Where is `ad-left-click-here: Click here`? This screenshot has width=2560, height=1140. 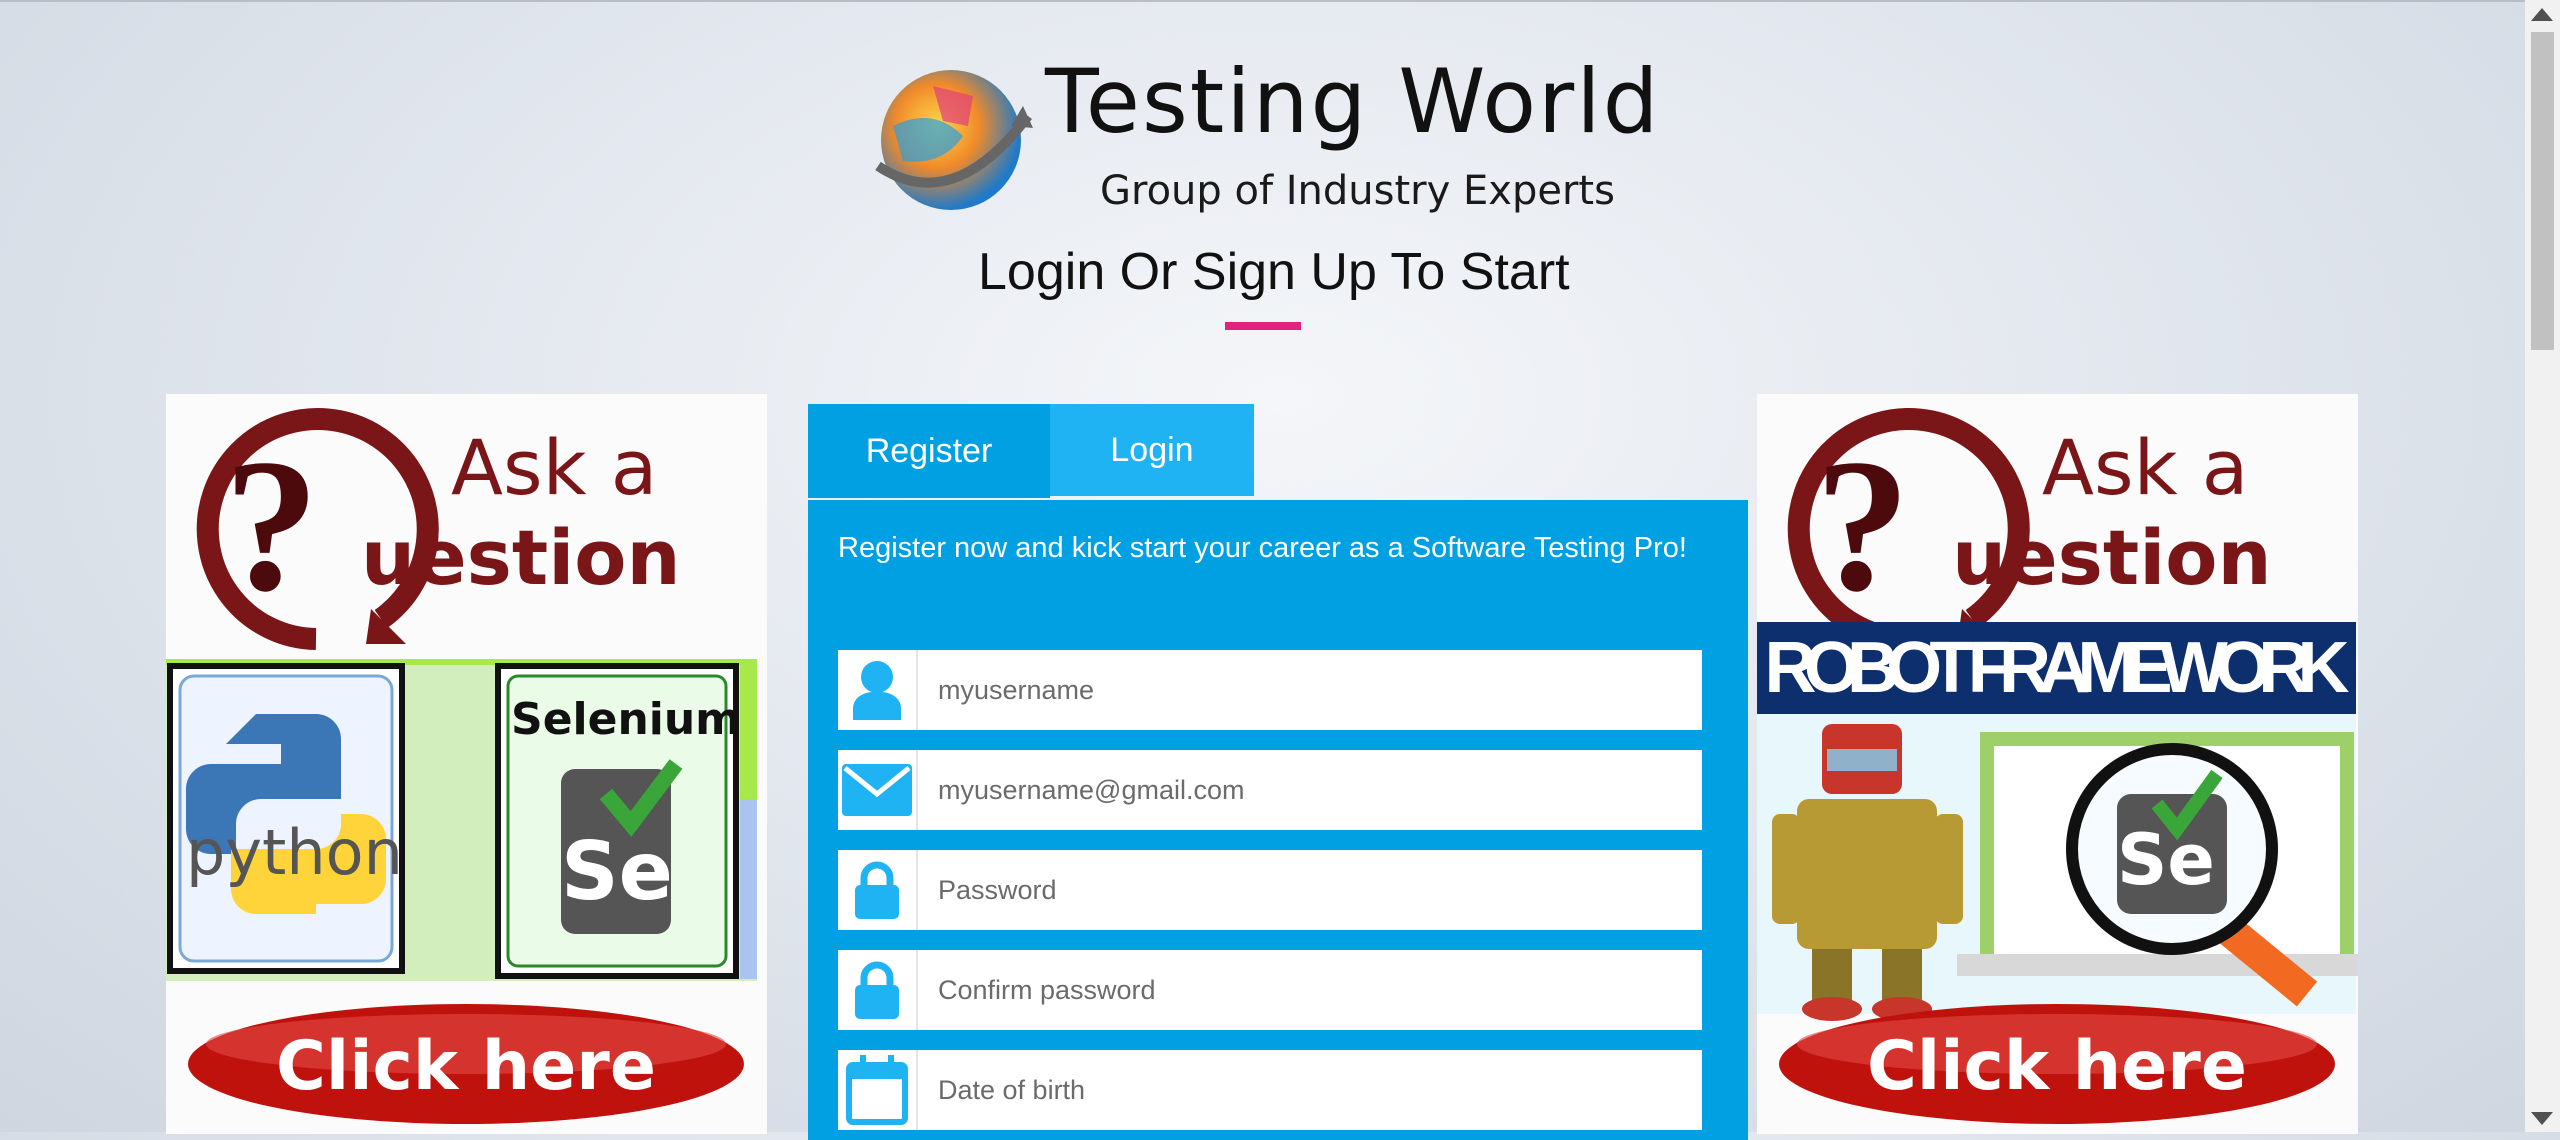 ad-left-click-here: Click here is located at coordinates (466, 1066).